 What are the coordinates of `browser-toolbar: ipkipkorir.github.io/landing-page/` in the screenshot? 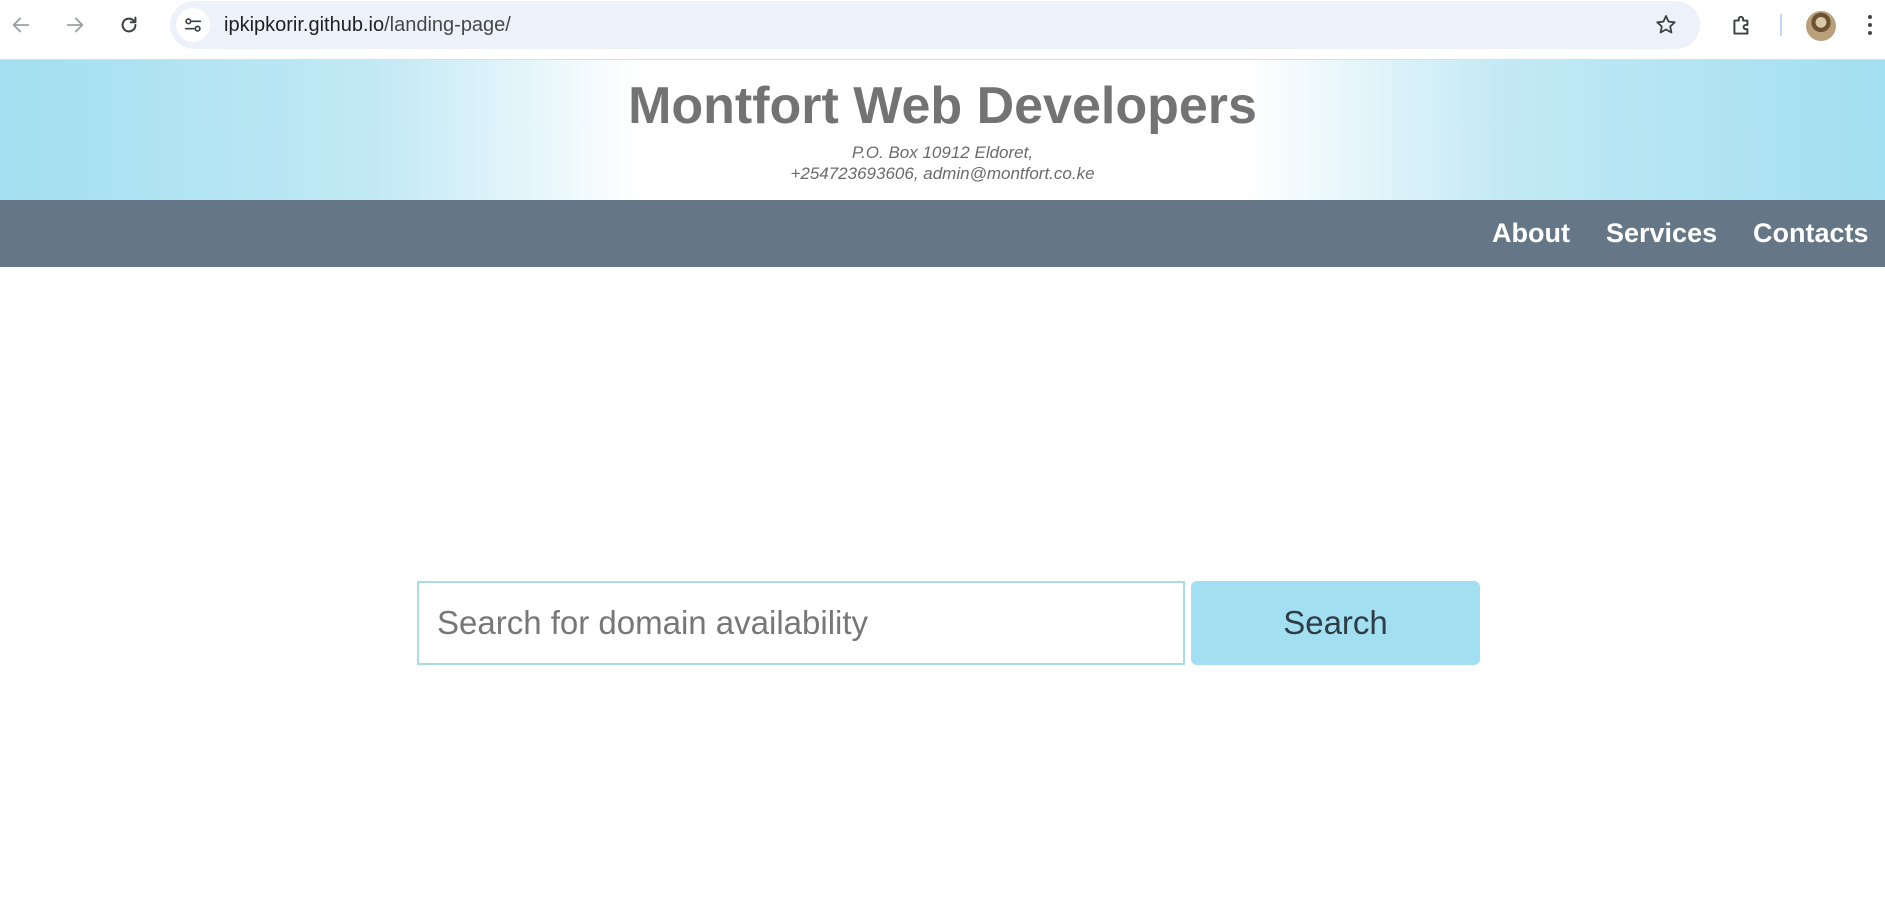 It's located at (942, 30).